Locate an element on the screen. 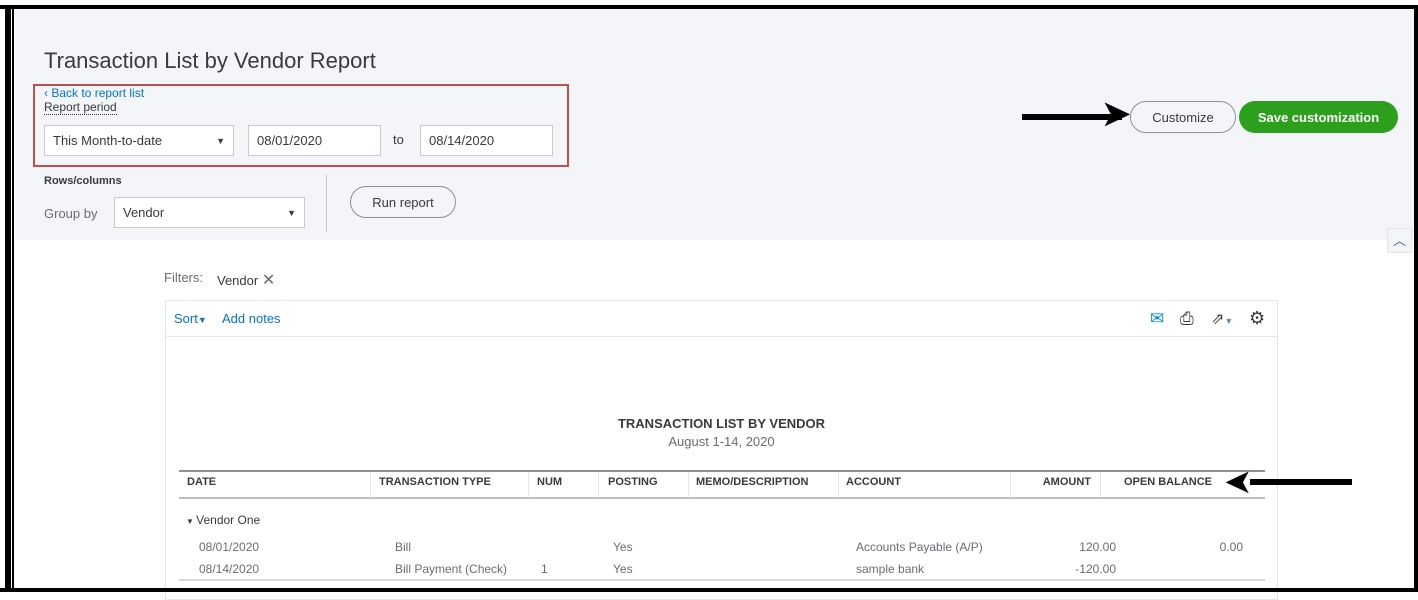 The image size is (1418, 600). gear-icon: ⚙ is located at coordinates (1257, 318).